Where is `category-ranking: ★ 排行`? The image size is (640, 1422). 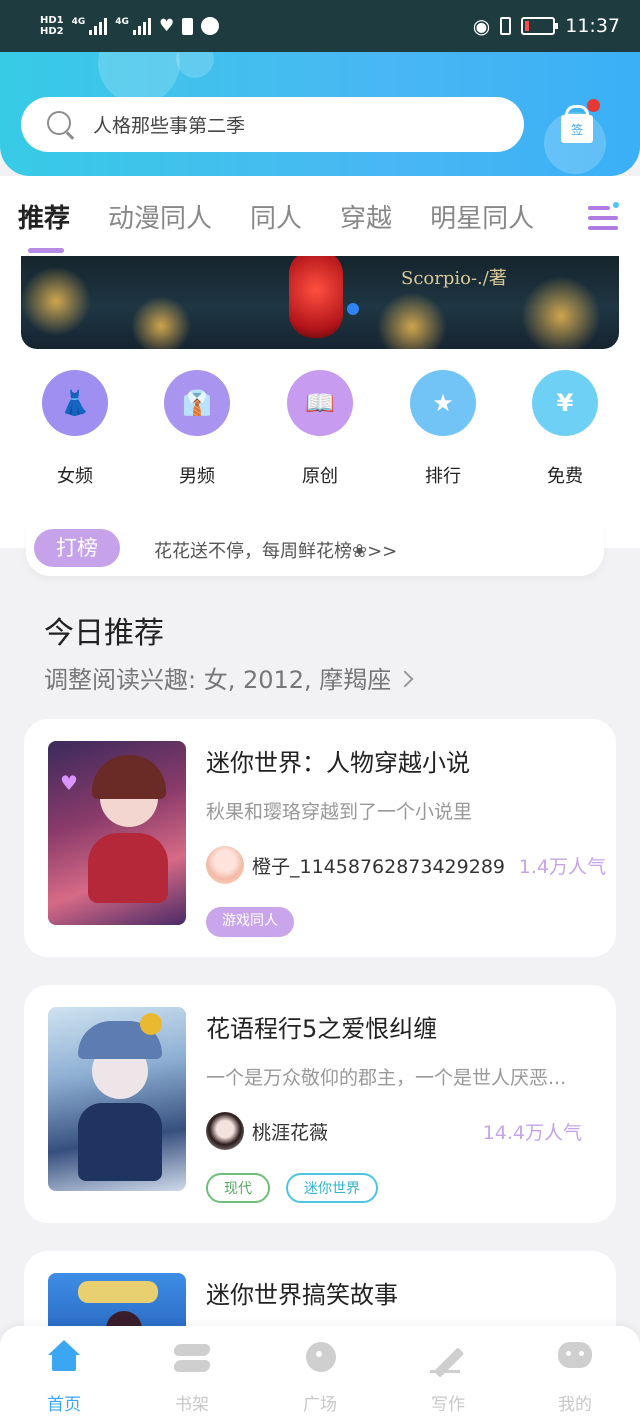
category-ranking: ★ 排行 is located at coordinates (443, 429).